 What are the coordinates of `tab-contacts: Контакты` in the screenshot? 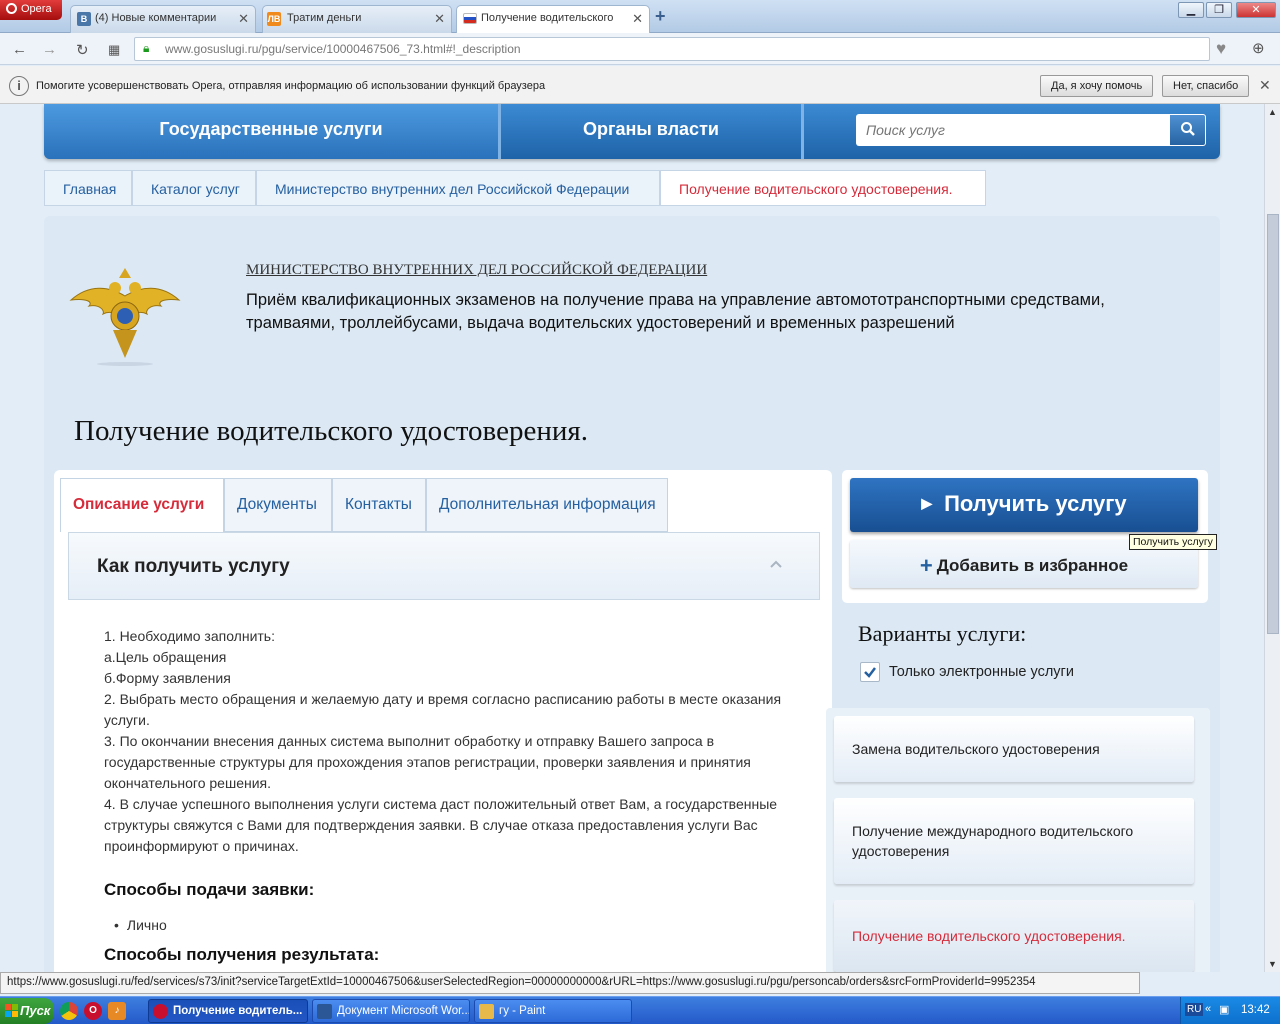 It's located at (379, 505).